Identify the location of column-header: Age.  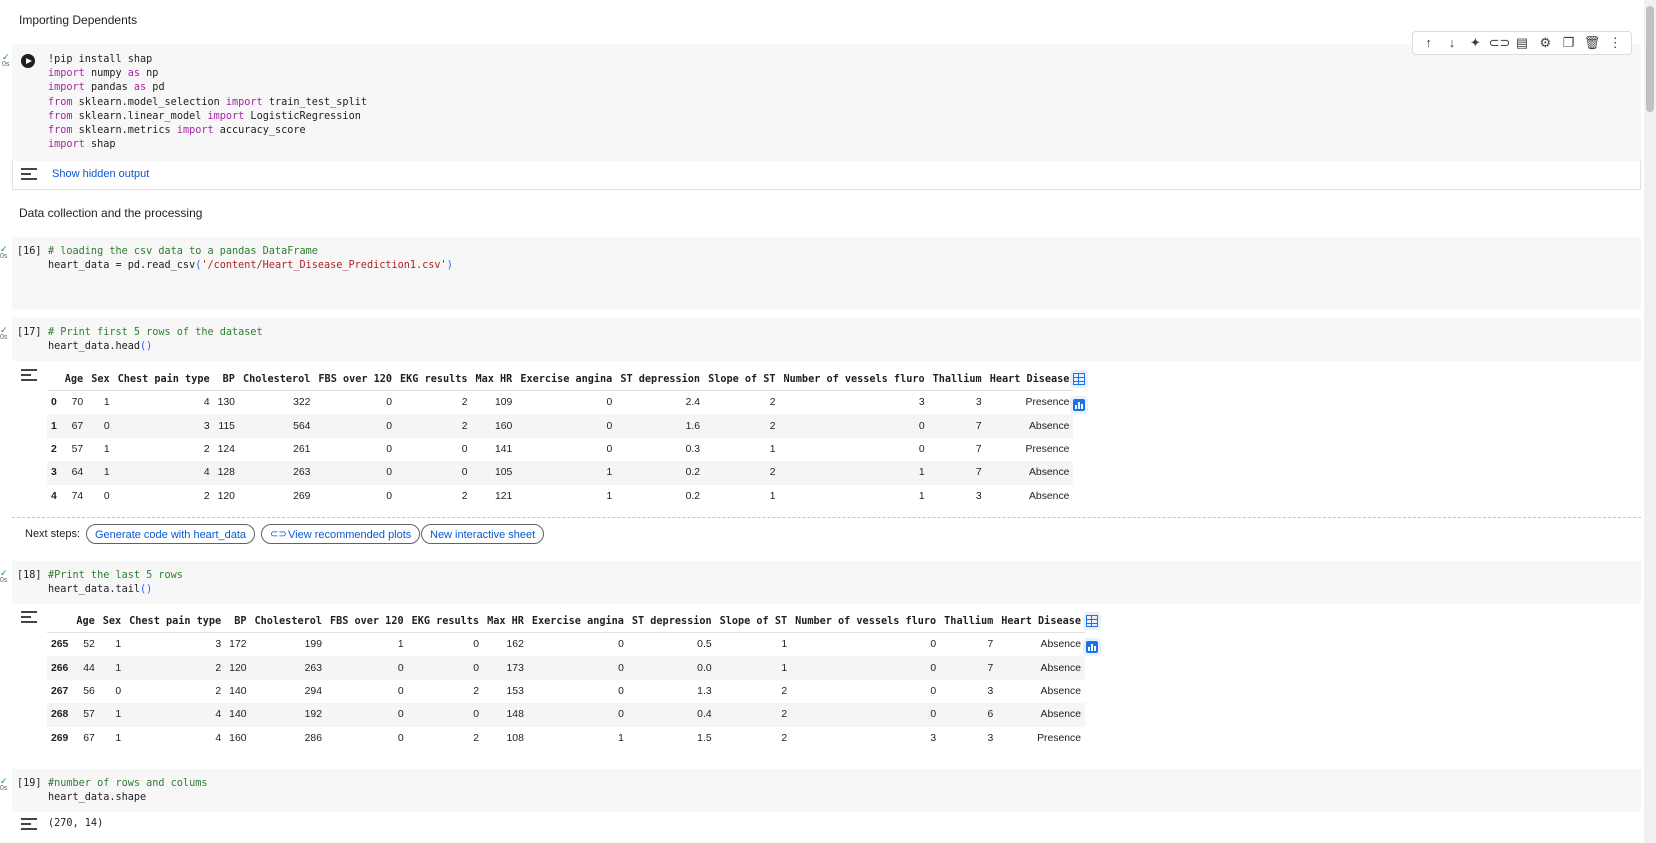
(85, 621).